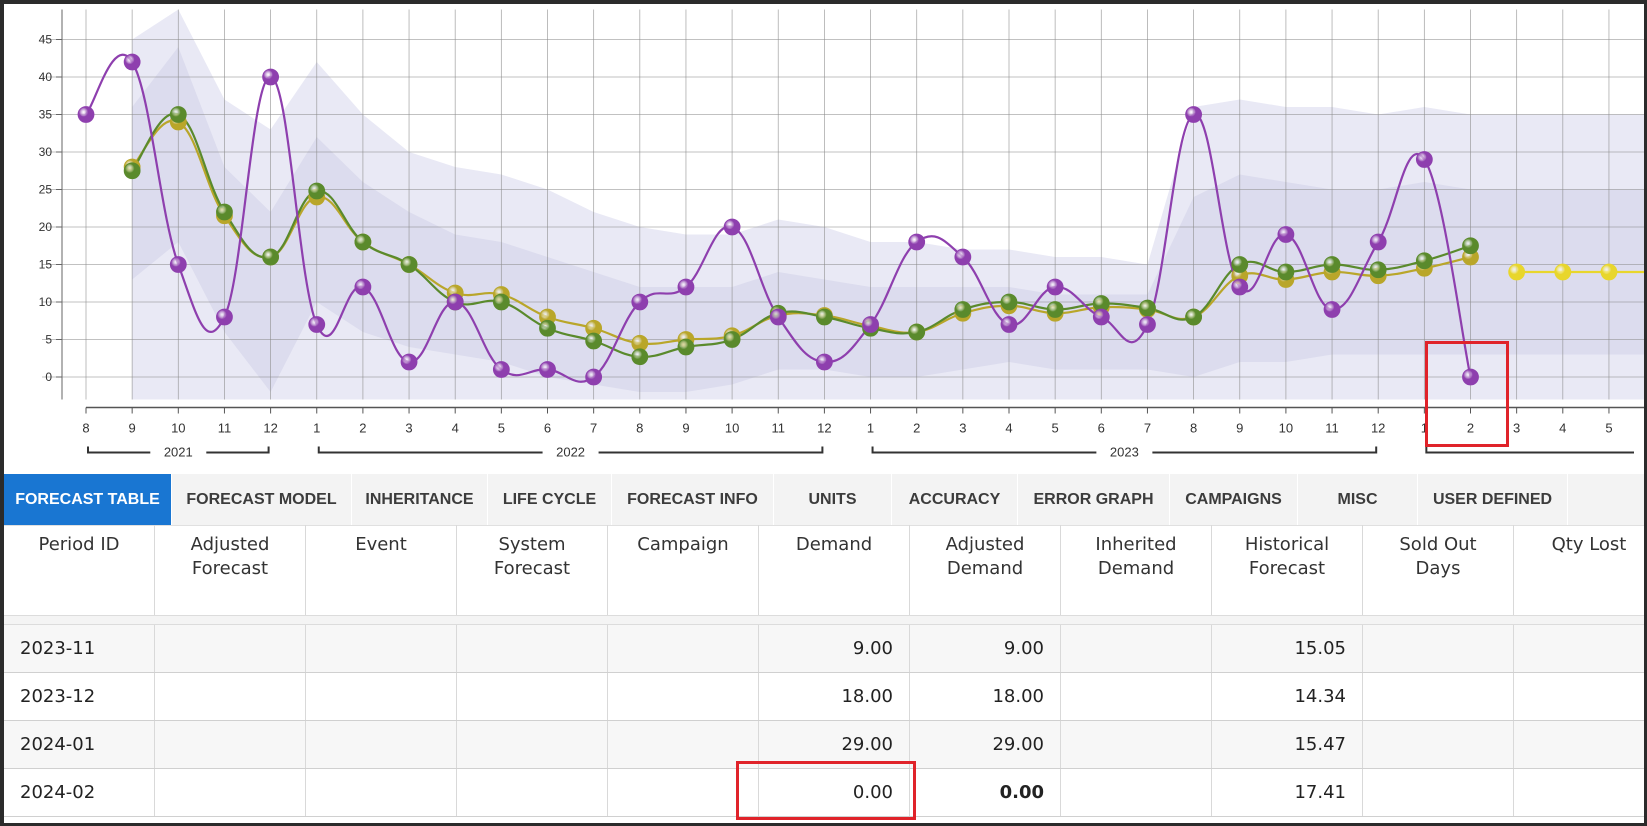 This screenshot has width=1647, height=826. What do you see at coordinates (833, 499) in the screenshot?
I see `tab-units: UNITS` at bounding box center [833, 499].